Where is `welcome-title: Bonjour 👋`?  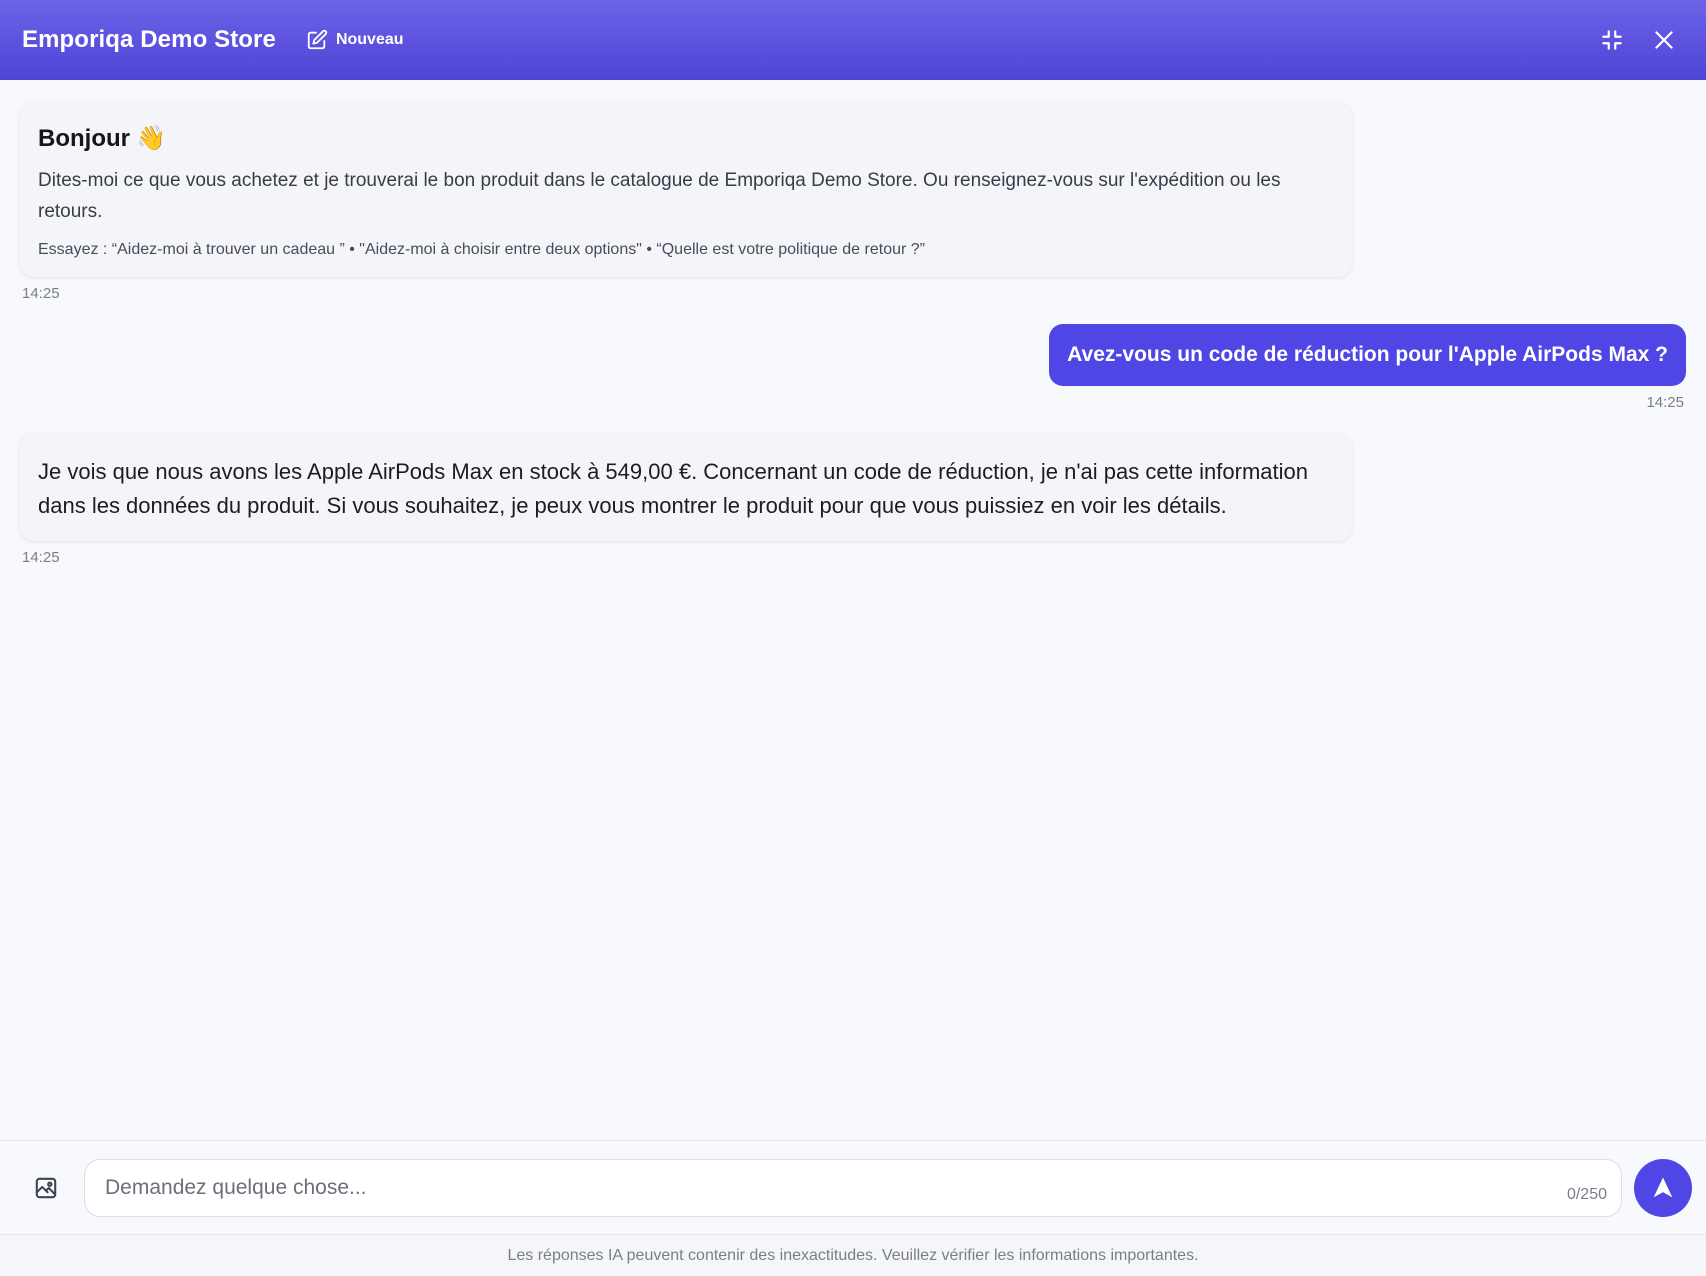 welcome-title: Bonjour 👋 is located at coordinates (686, 138).